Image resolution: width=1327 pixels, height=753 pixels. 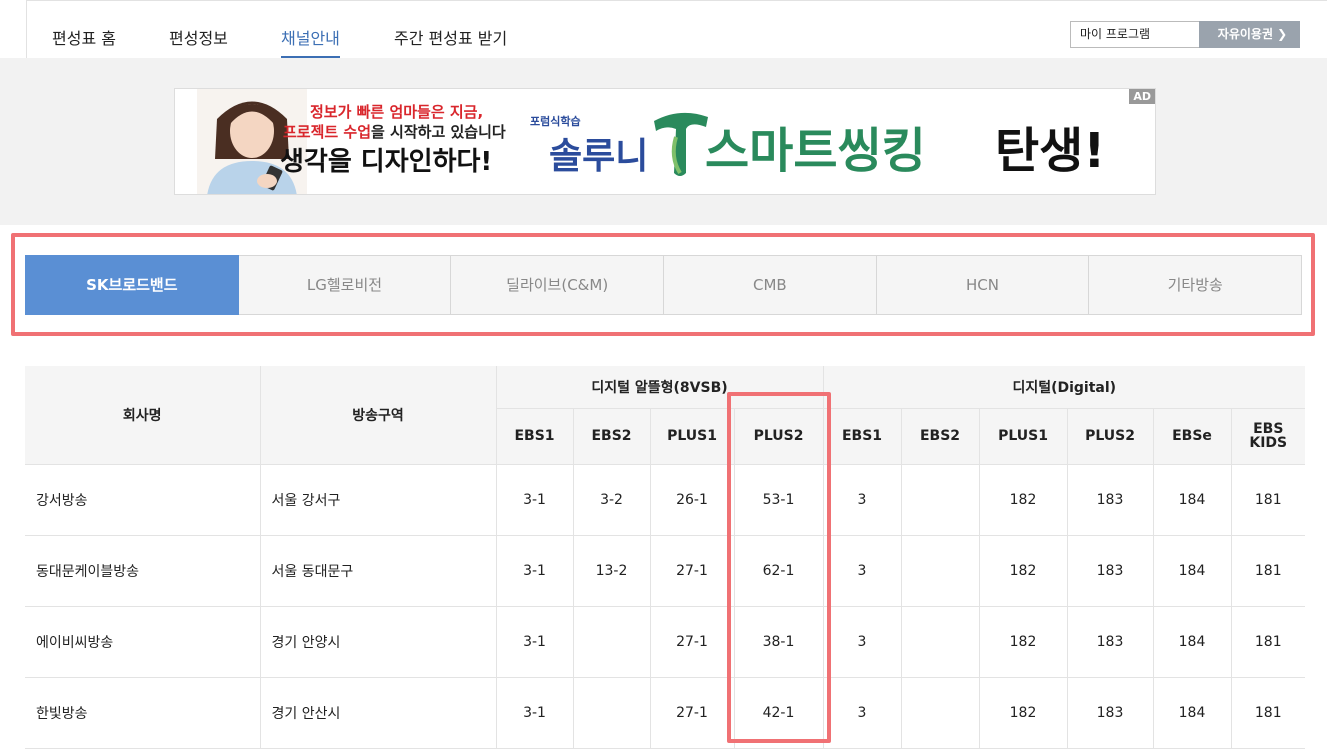 What do you see at coordinates (143, 641) in the screenshot?
I see `company-cell: 에이비씨방송` at bounding box center [143, 641].